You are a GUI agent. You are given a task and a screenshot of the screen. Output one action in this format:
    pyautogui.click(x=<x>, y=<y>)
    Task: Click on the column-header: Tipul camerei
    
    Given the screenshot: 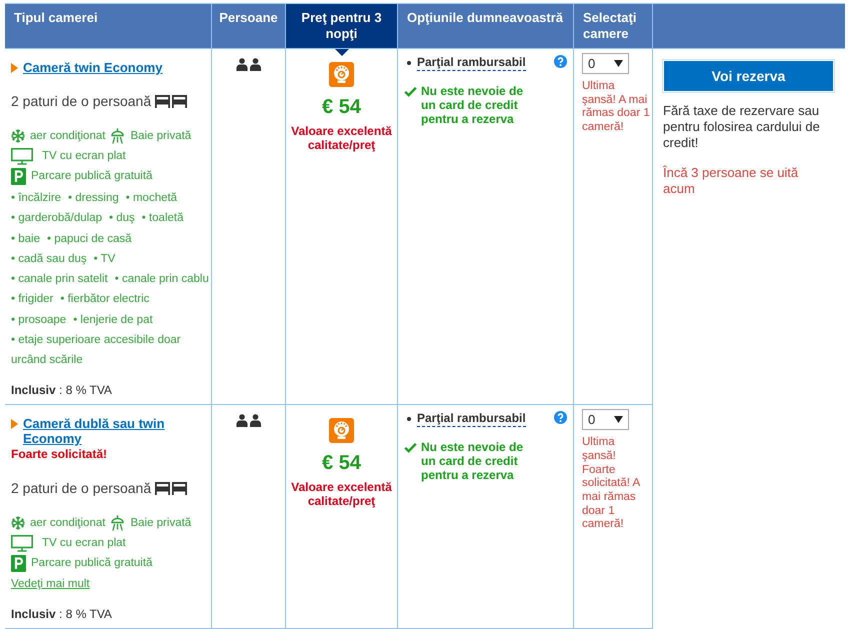 What is the action you would take?
    pyautogui.click(x=108, y=26)
    